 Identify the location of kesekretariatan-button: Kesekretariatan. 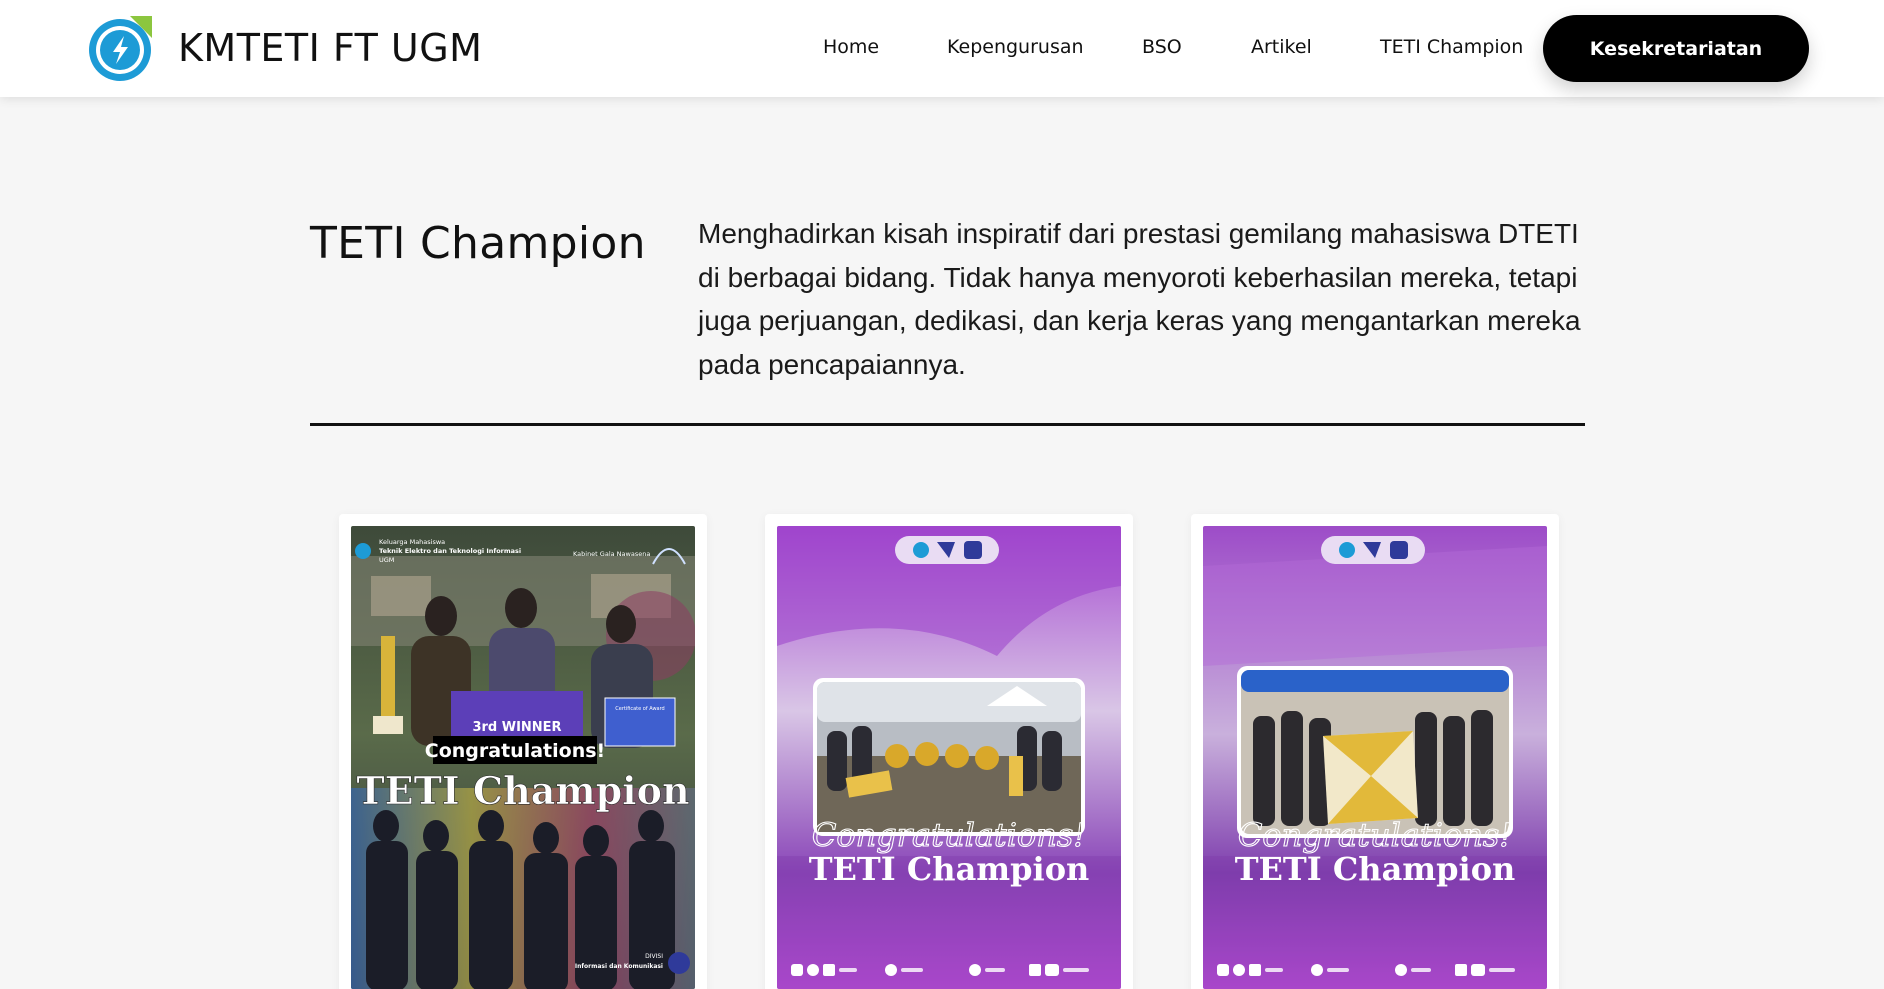
(1676, 48).